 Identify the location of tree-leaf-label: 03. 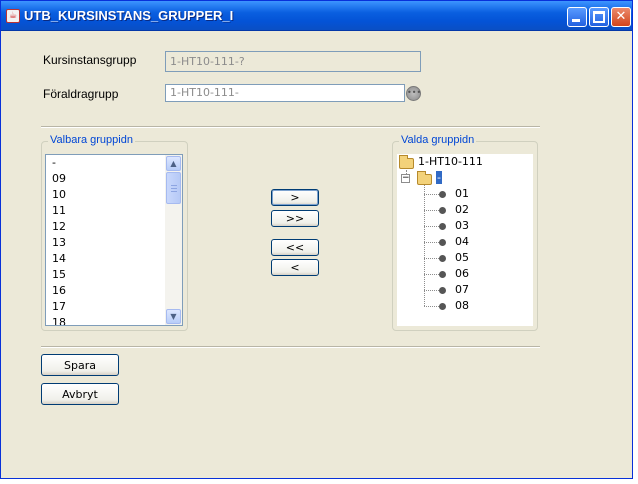
(462, 225).